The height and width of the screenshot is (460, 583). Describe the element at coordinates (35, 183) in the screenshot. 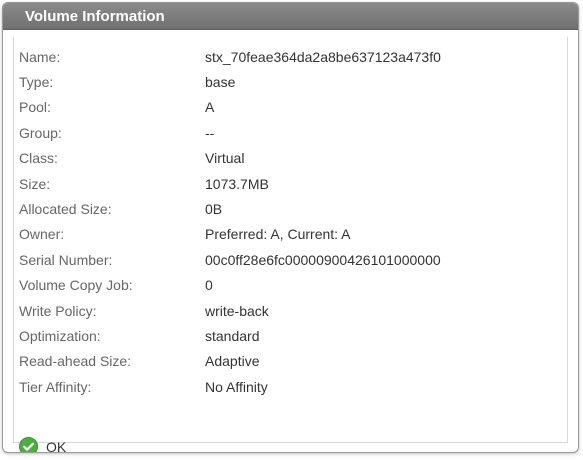

I see `field-label: Size:` at that location.